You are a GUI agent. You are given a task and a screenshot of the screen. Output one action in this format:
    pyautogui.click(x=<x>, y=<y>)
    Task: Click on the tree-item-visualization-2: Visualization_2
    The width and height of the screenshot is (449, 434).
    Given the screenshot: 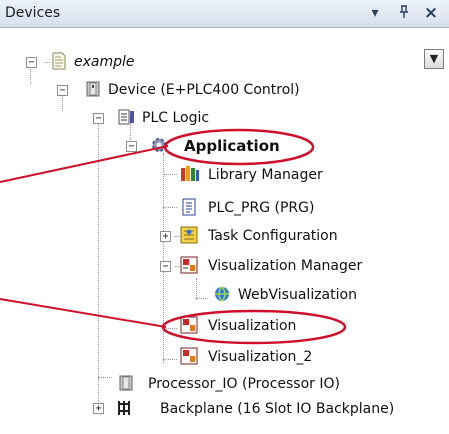 What is the action you would take?
    pyautogui.click(x=260, y=357)
    